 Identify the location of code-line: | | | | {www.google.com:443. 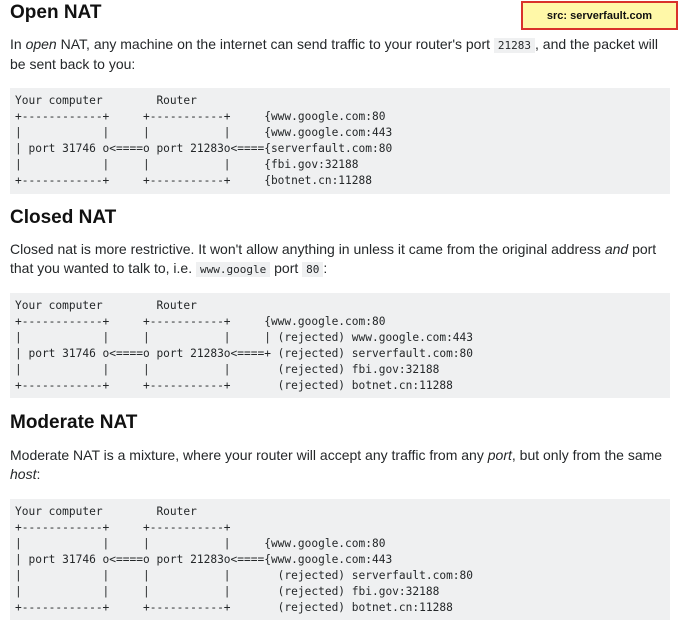
(204, 132).